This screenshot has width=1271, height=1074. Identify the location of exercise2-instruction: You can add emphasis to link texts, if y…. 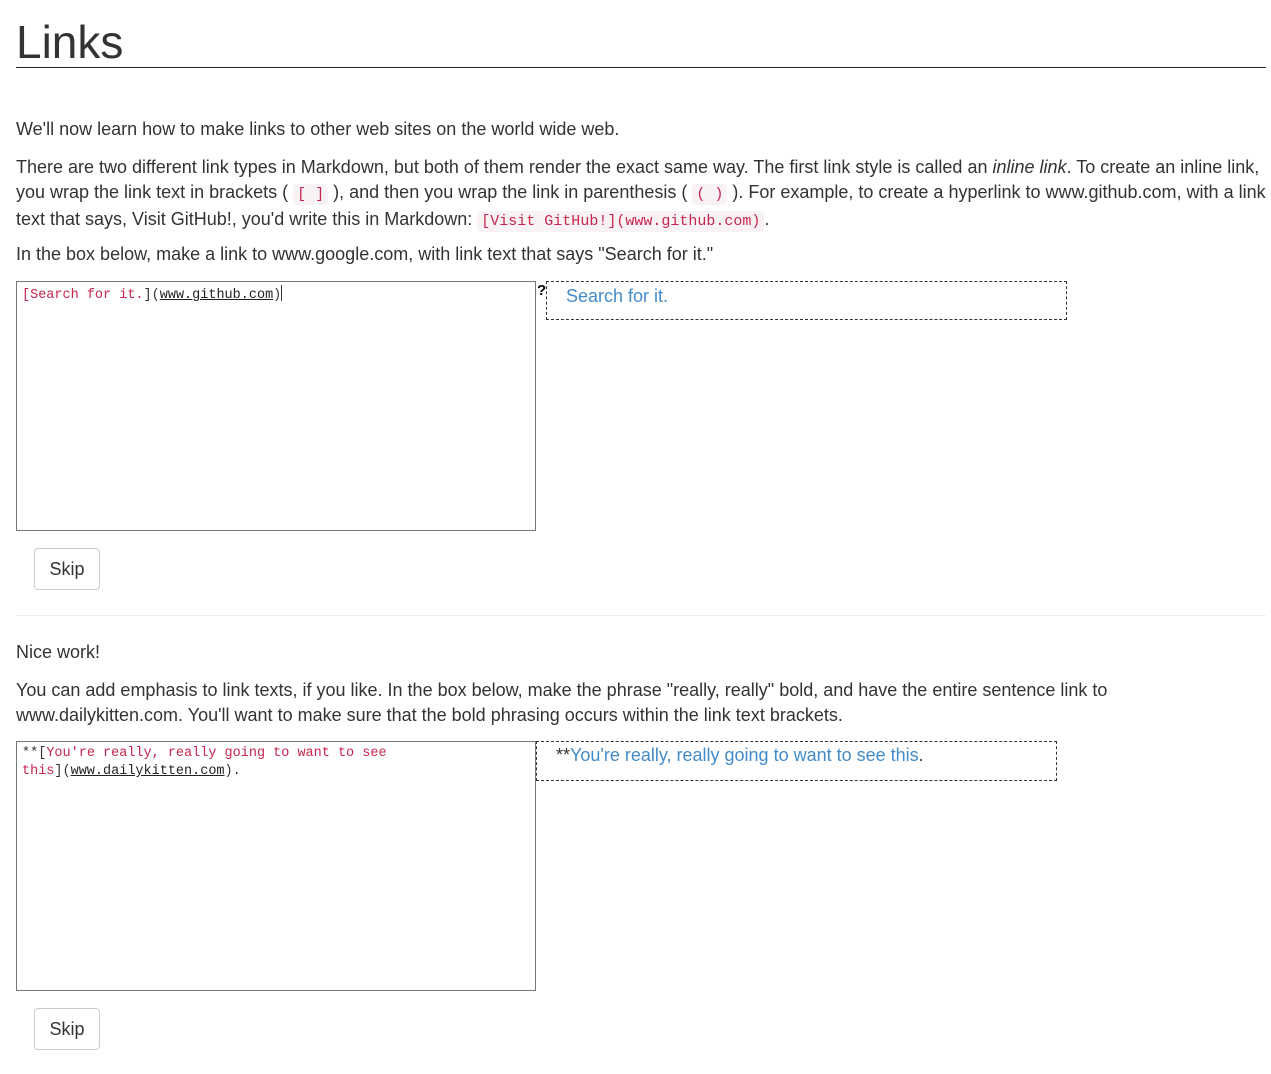
(562, 702).